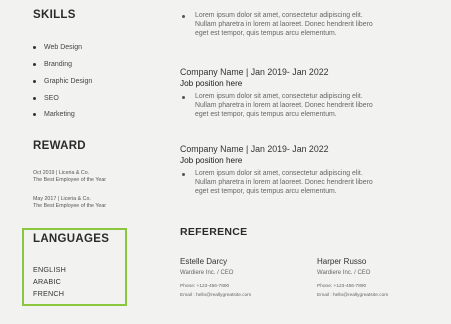 The height and width of the screenshot is (324, 451). Describe the element at coordinates (59, 146) in the screenshot. I see `reward-title: REWARD` at that location.